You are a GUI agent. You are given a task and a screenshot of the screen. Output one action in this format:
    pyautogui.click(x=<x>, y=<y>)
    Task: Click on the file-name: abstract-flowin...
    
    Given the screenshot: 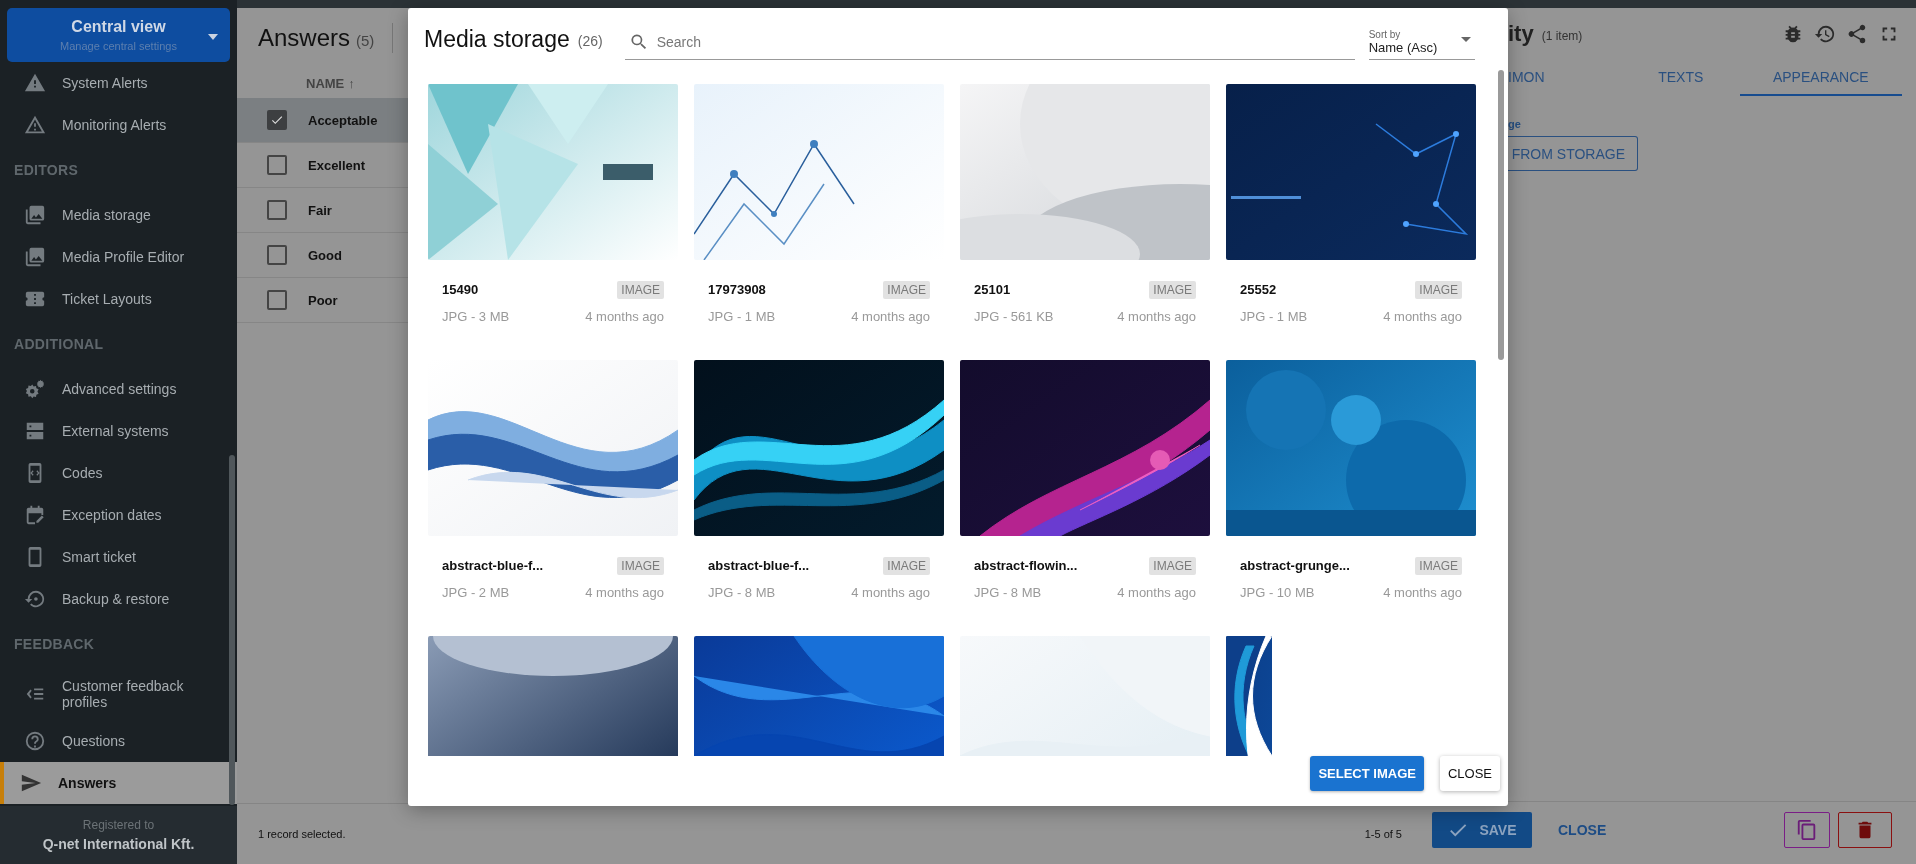 What is the action you would take?
    pyautogui.click(x=1026, y=565)
    